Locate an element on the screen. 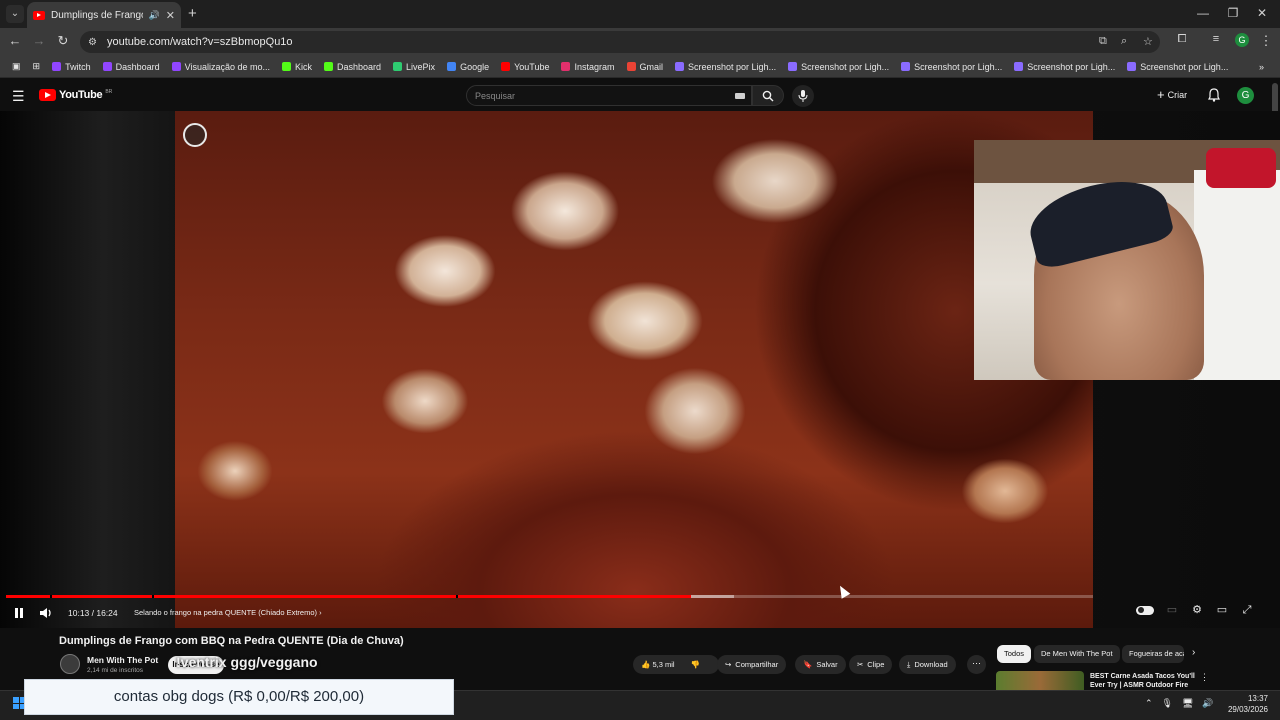  forward-arrow-icon: → is located at coordinates (39, 40).